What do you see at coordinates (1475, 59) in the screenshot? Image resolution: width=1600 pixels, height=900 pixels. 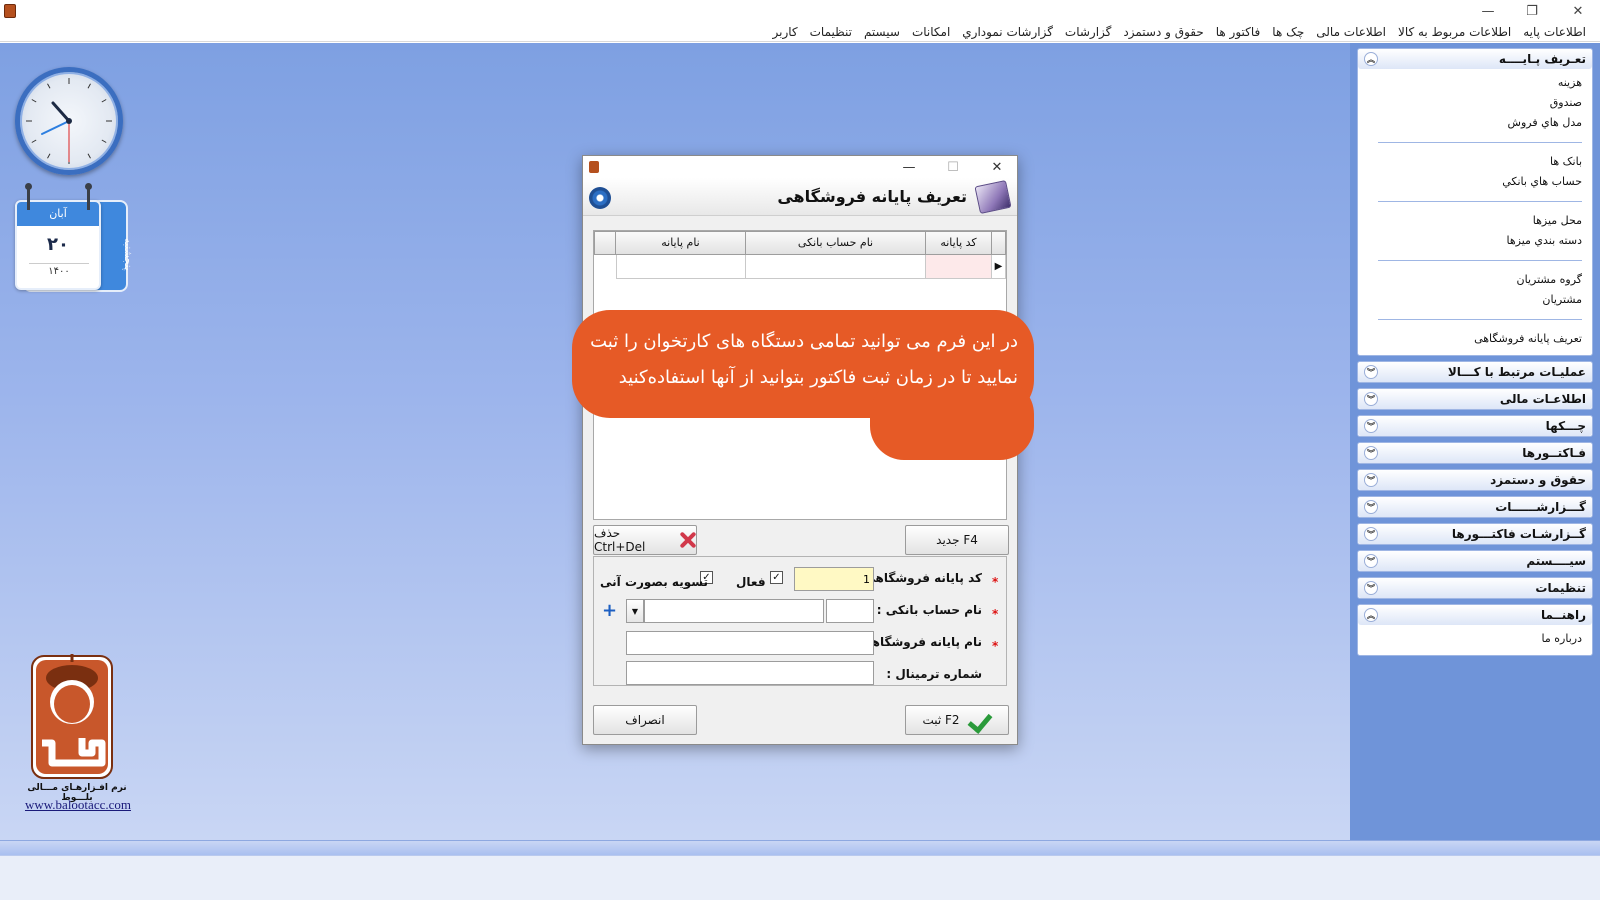 I see `section-header: تعـریف پـایــــه ︽` at bounding box center [1475, 59].